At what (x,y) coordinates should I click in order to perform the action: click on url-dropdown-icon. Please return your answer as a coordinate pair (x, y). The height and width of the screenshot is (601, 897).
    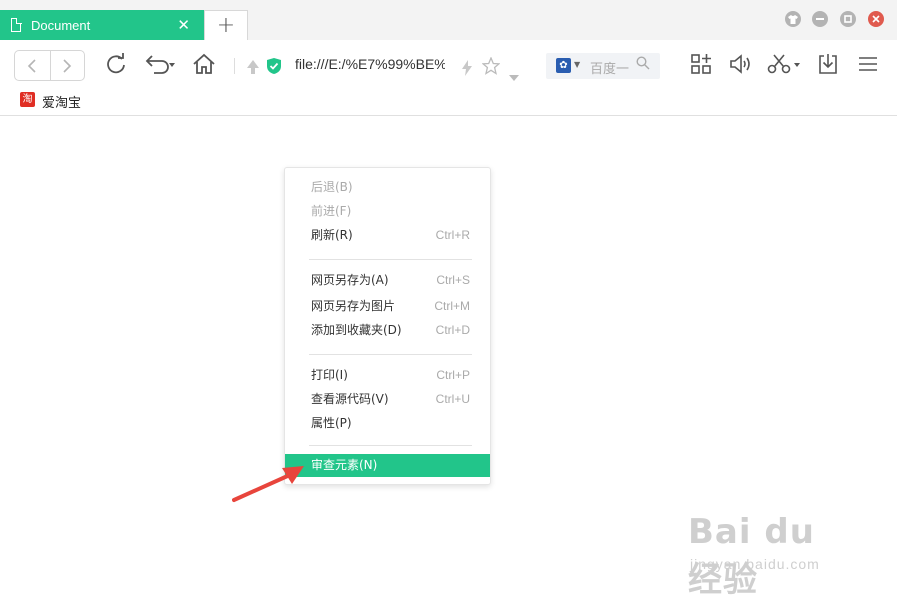
    Looking at the image, I should click on (514, 74).